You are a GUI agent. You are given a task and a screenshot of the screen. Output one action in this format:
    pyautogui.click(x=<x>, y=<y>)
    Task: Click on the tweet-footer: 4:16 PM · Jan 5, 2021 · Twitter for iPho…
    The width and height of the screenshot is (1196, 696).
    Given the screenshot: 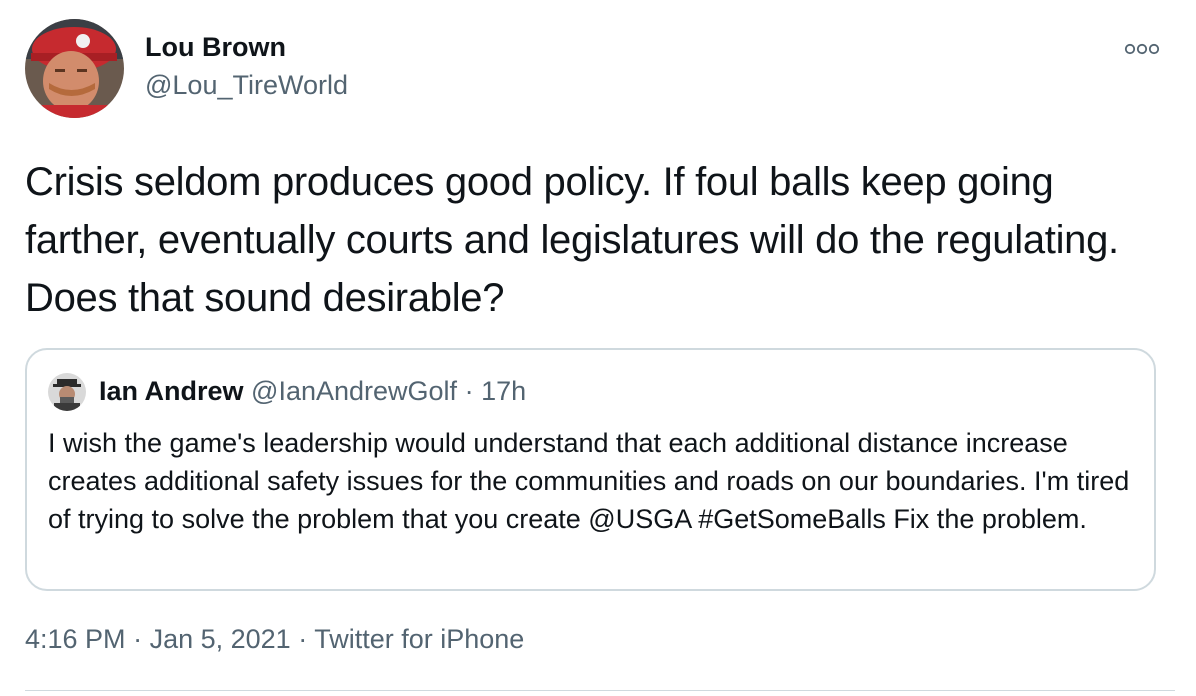 What is the action you would take?
    pyautogui.click(x=274, y=639)
    